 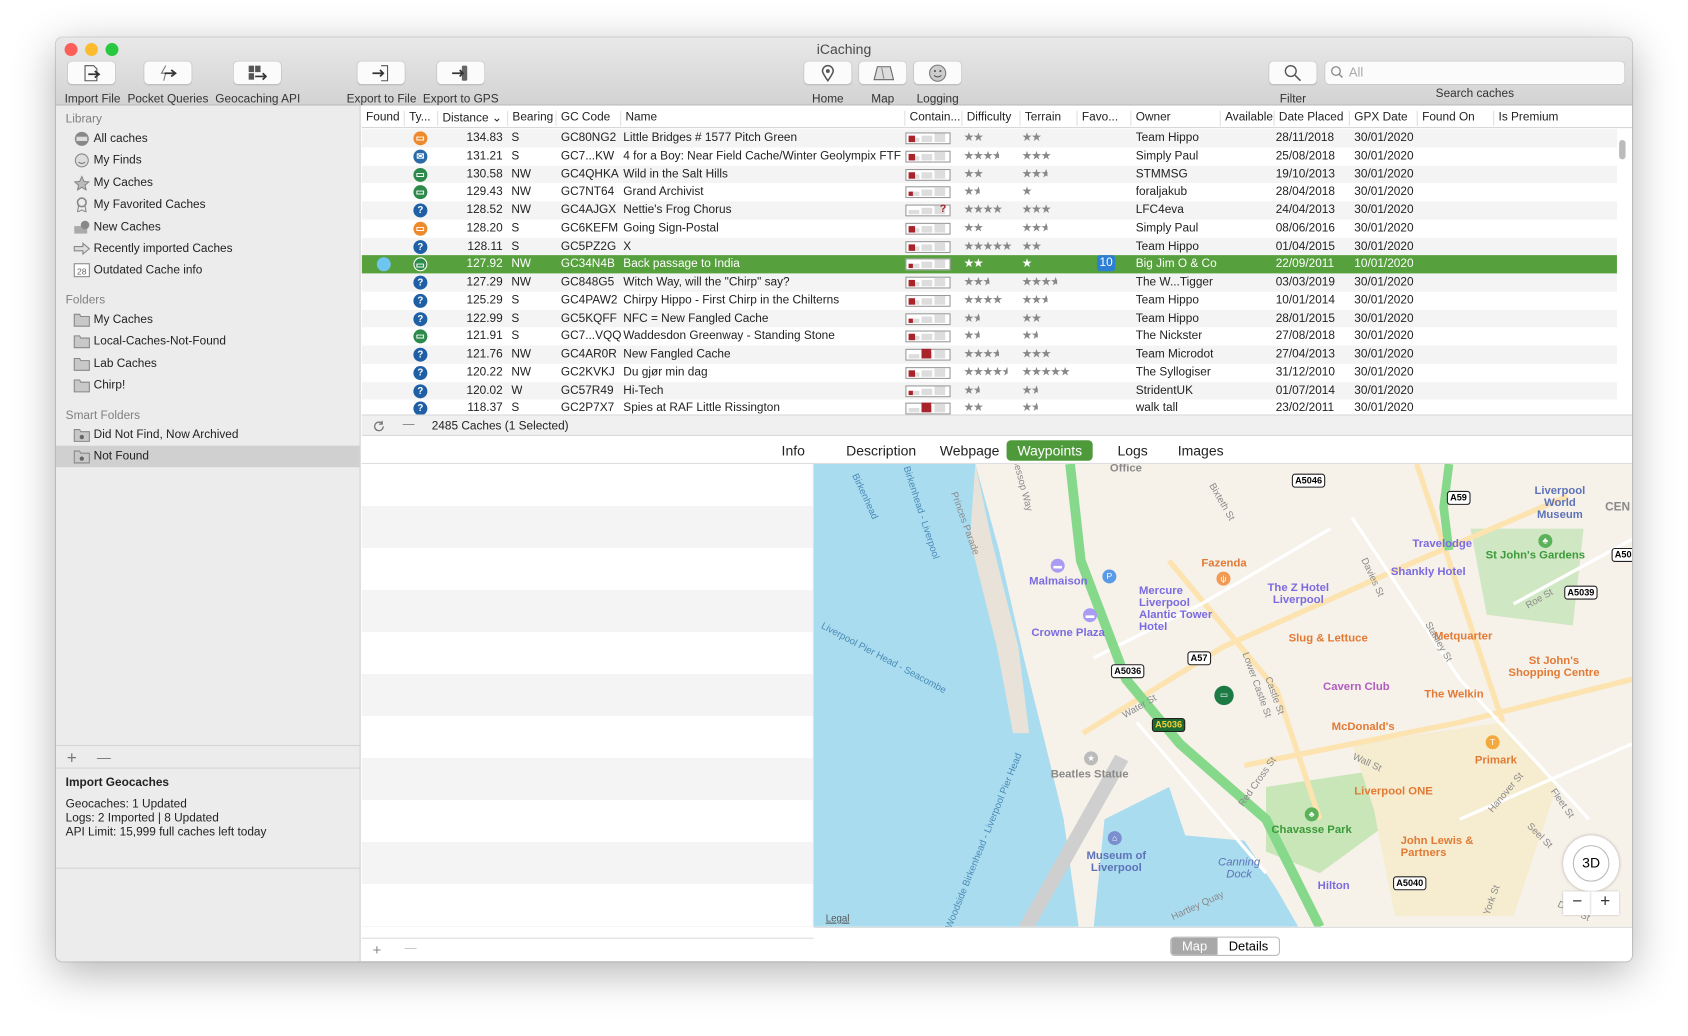 What do you see at coordinates (587, 695) in the screenshot?
I see `waypoints-list` at bounding box center [587, 695].